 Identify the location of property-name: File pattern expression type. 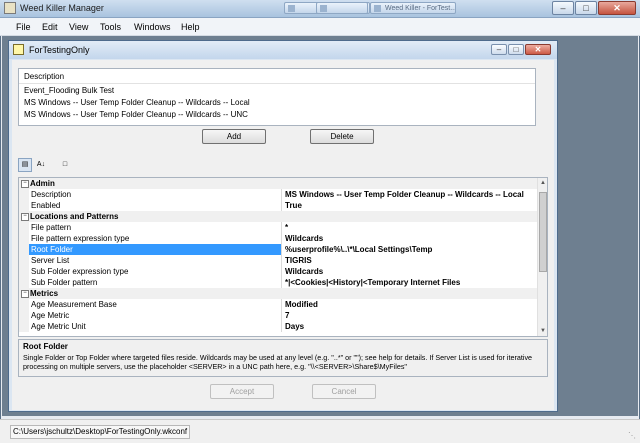
(80, 238).